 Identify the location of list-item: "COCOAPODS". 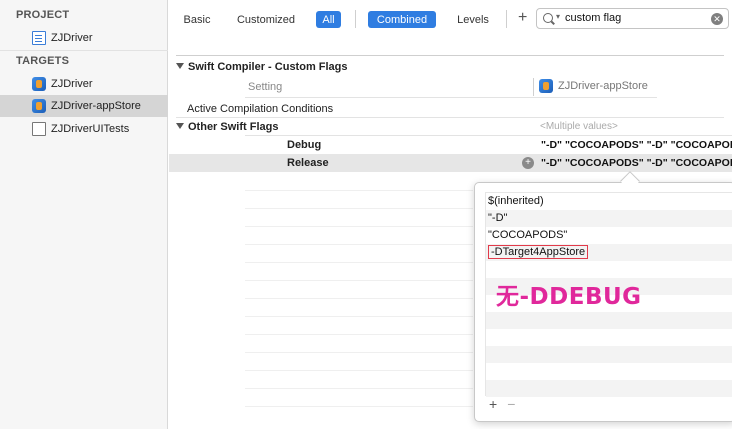
(609, 235).